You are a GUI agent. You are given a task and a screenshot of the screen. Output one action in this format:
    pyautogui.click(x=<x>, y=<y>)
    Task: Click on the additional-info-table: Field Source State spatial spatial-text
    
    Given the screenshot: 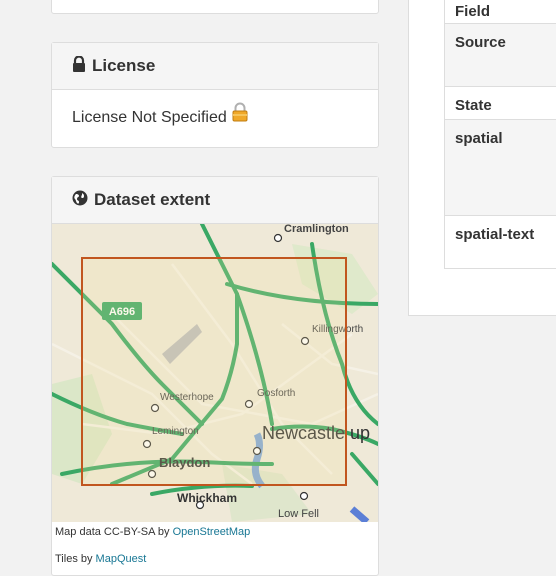 What is the action you would take?
    pyautogui.click(x=500, y=134)
    